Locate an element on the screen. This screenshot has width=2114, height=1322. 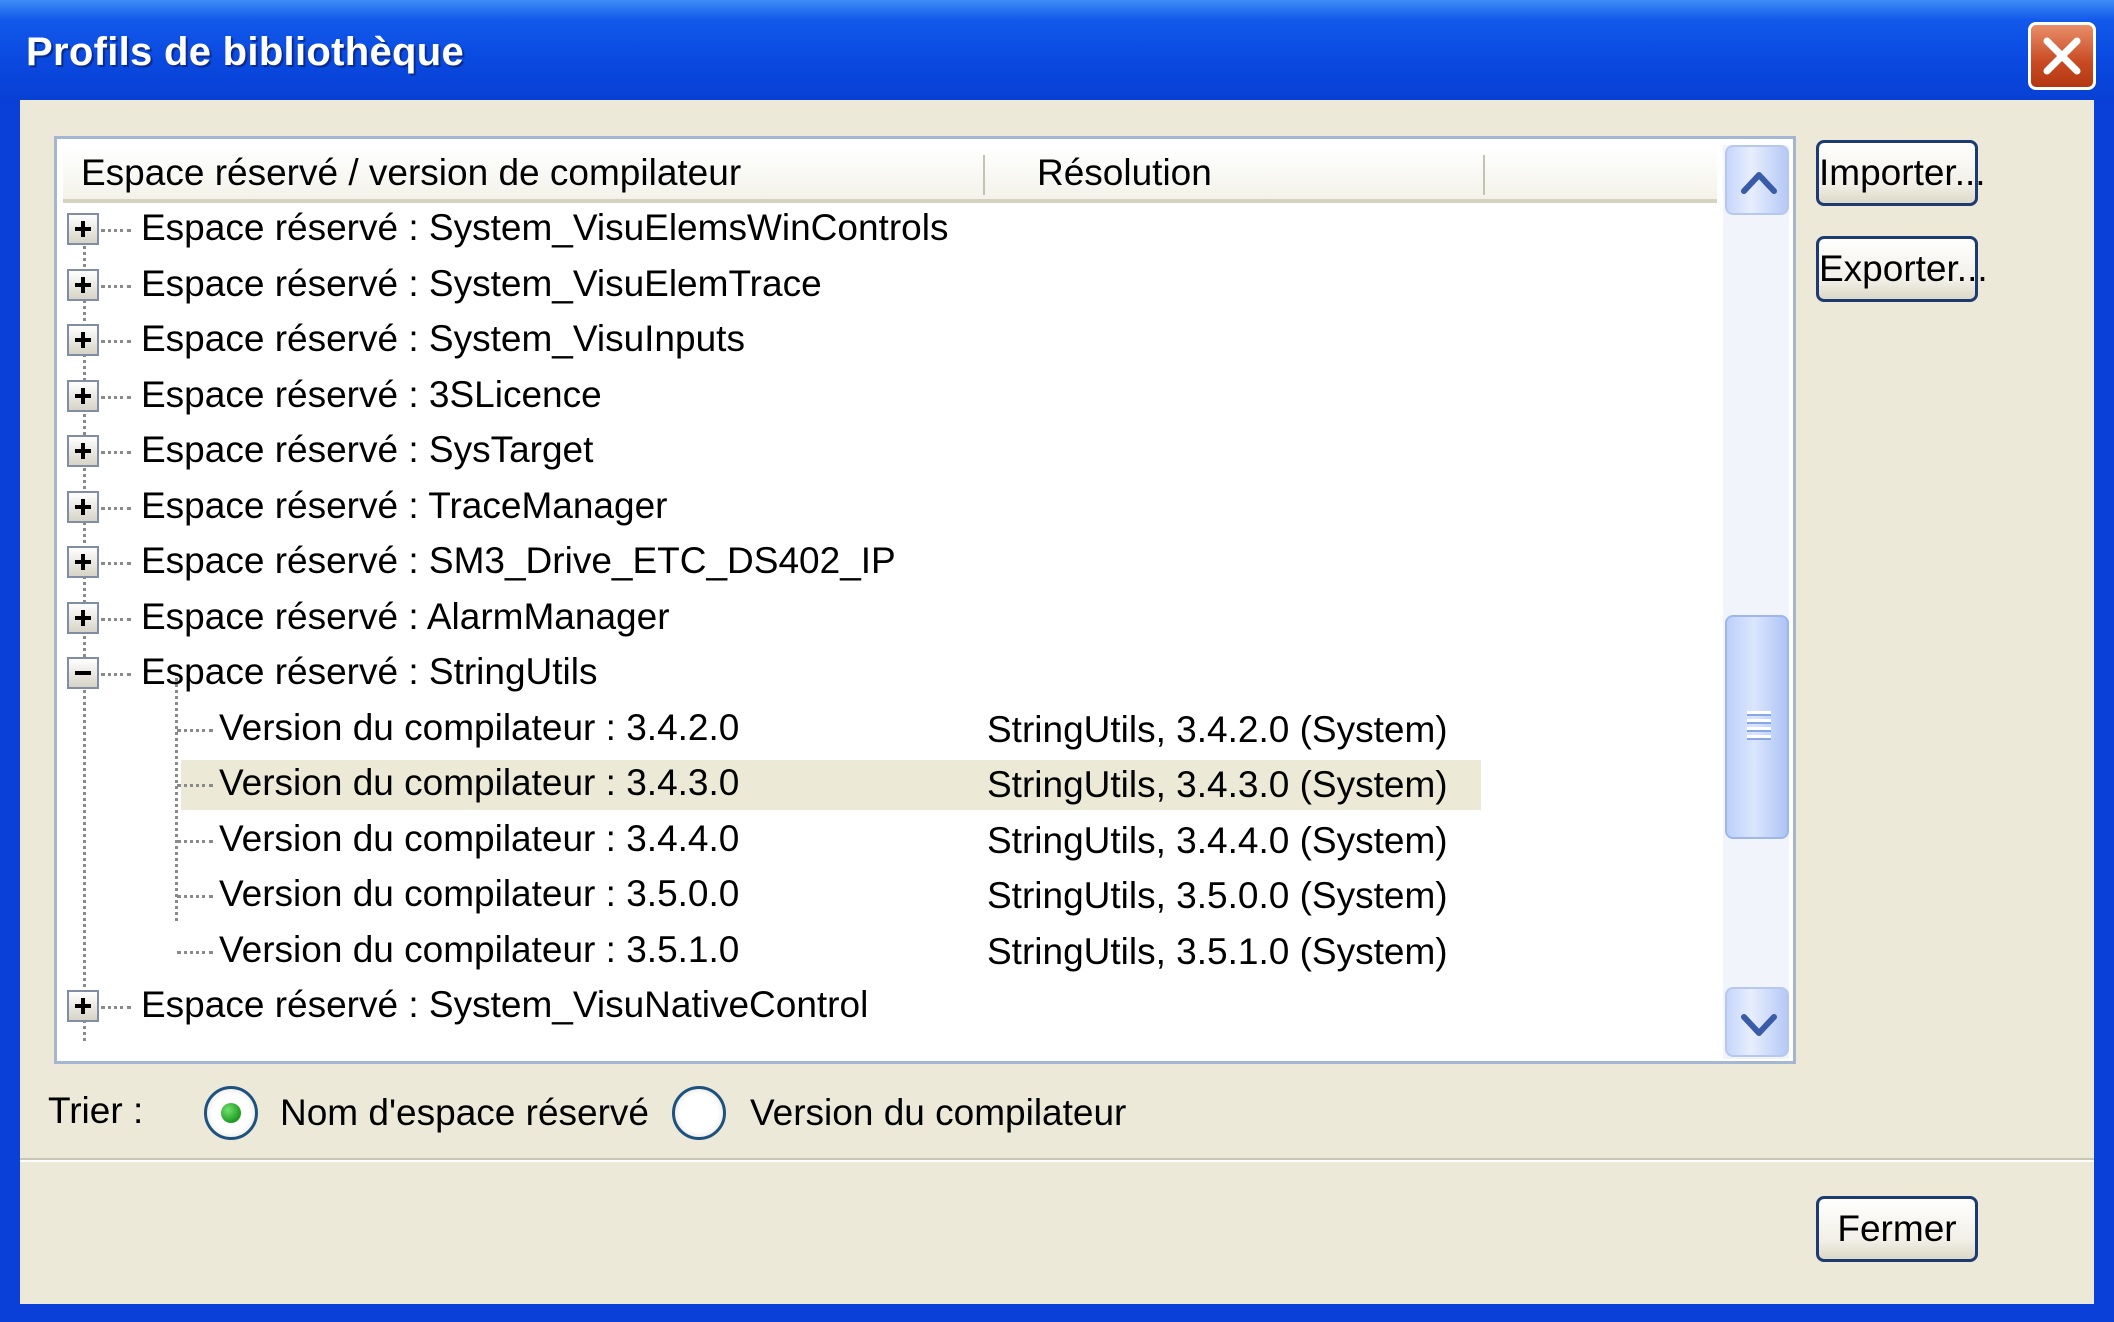
scroll-up-button is located at coordinates (1757, 180).